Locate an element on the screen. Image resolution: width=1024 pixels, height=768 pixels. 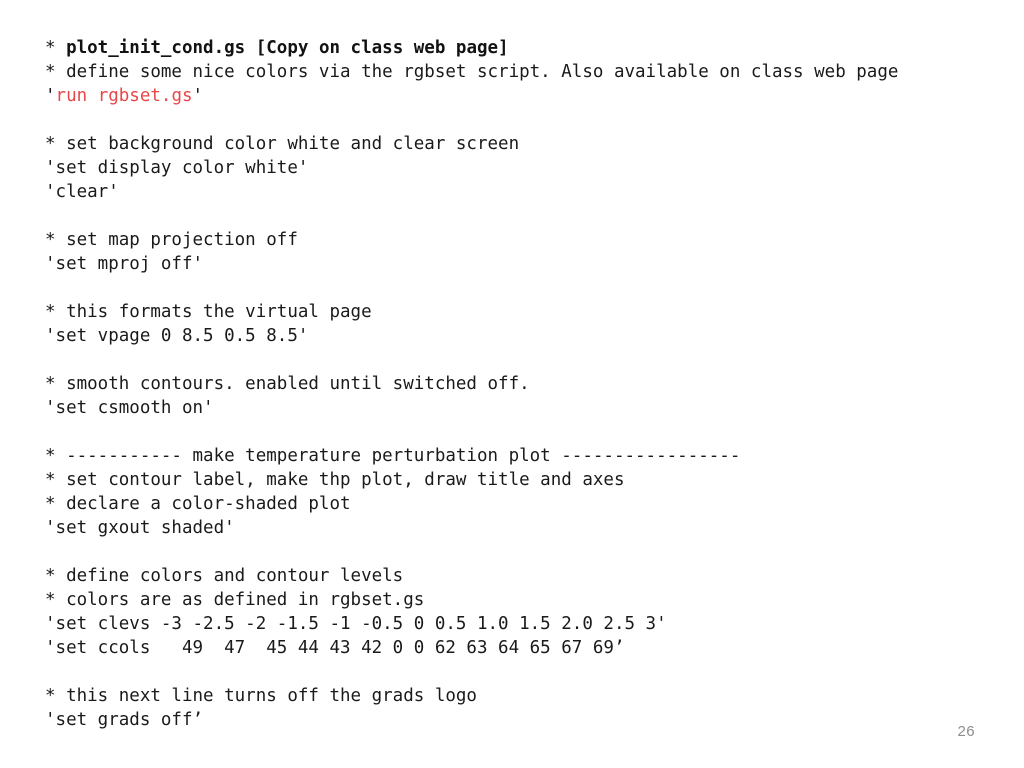
code-line: 'set grads off’ is located at coordinates (532, 720).